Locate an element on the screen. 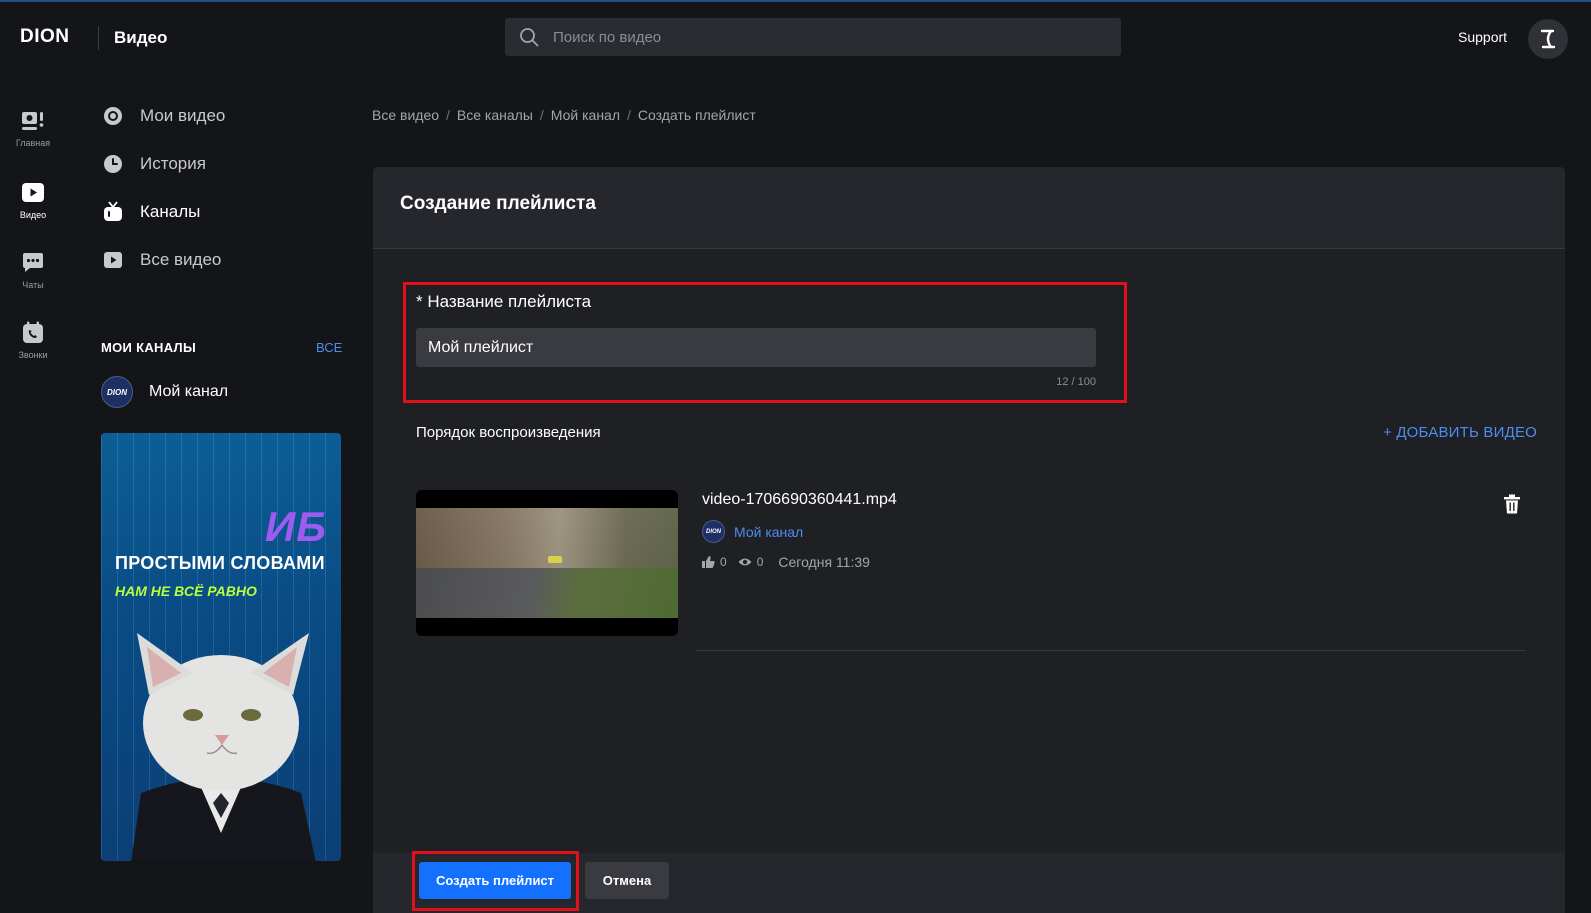 The image size is (1591, 913). delete-video-icon is located at coordinates (1512, 504).